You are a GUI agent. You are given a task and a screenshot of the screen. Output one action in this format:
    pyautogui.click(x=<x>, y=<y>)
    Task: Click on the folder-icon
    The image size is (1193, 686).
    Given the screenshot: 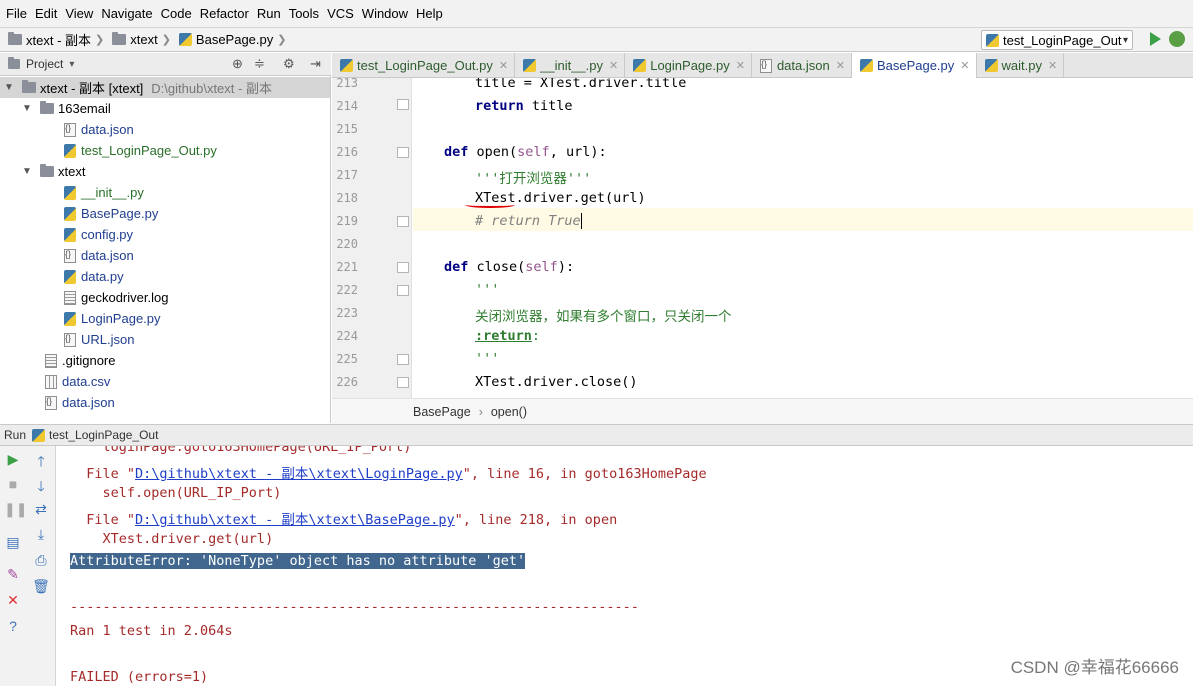 What is the action you would take?
    pyautogui.click(x=47, y=107)
    